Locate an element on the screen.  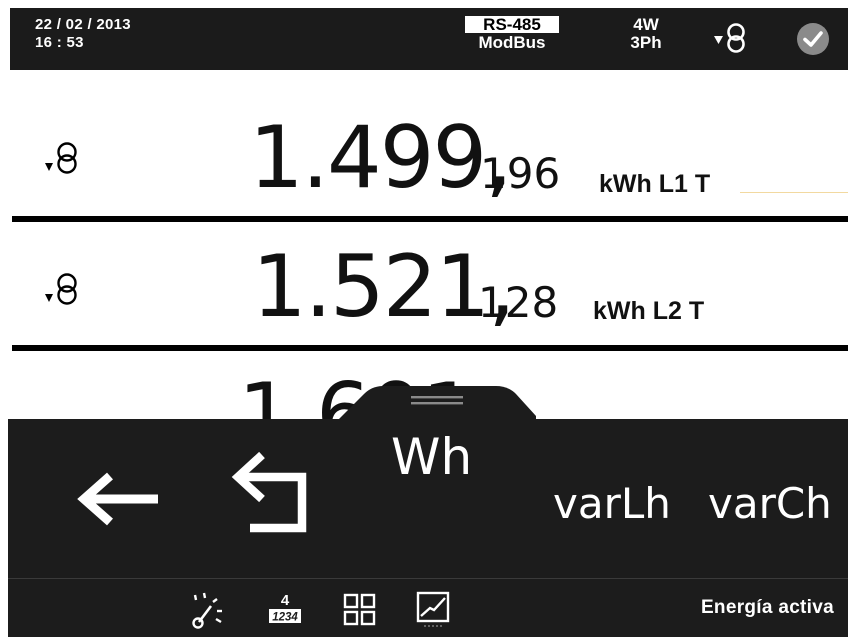
section-title: Energía activa is located at coordinates (767, 607).